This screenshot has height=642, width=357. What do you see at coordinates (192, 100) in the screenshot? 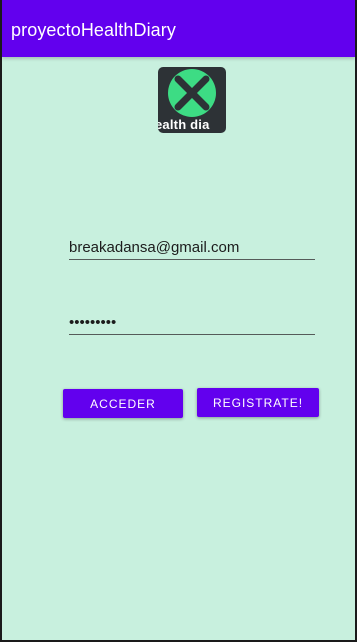
I see `app-logo: ealth dia` at bounding box center [192, 100].